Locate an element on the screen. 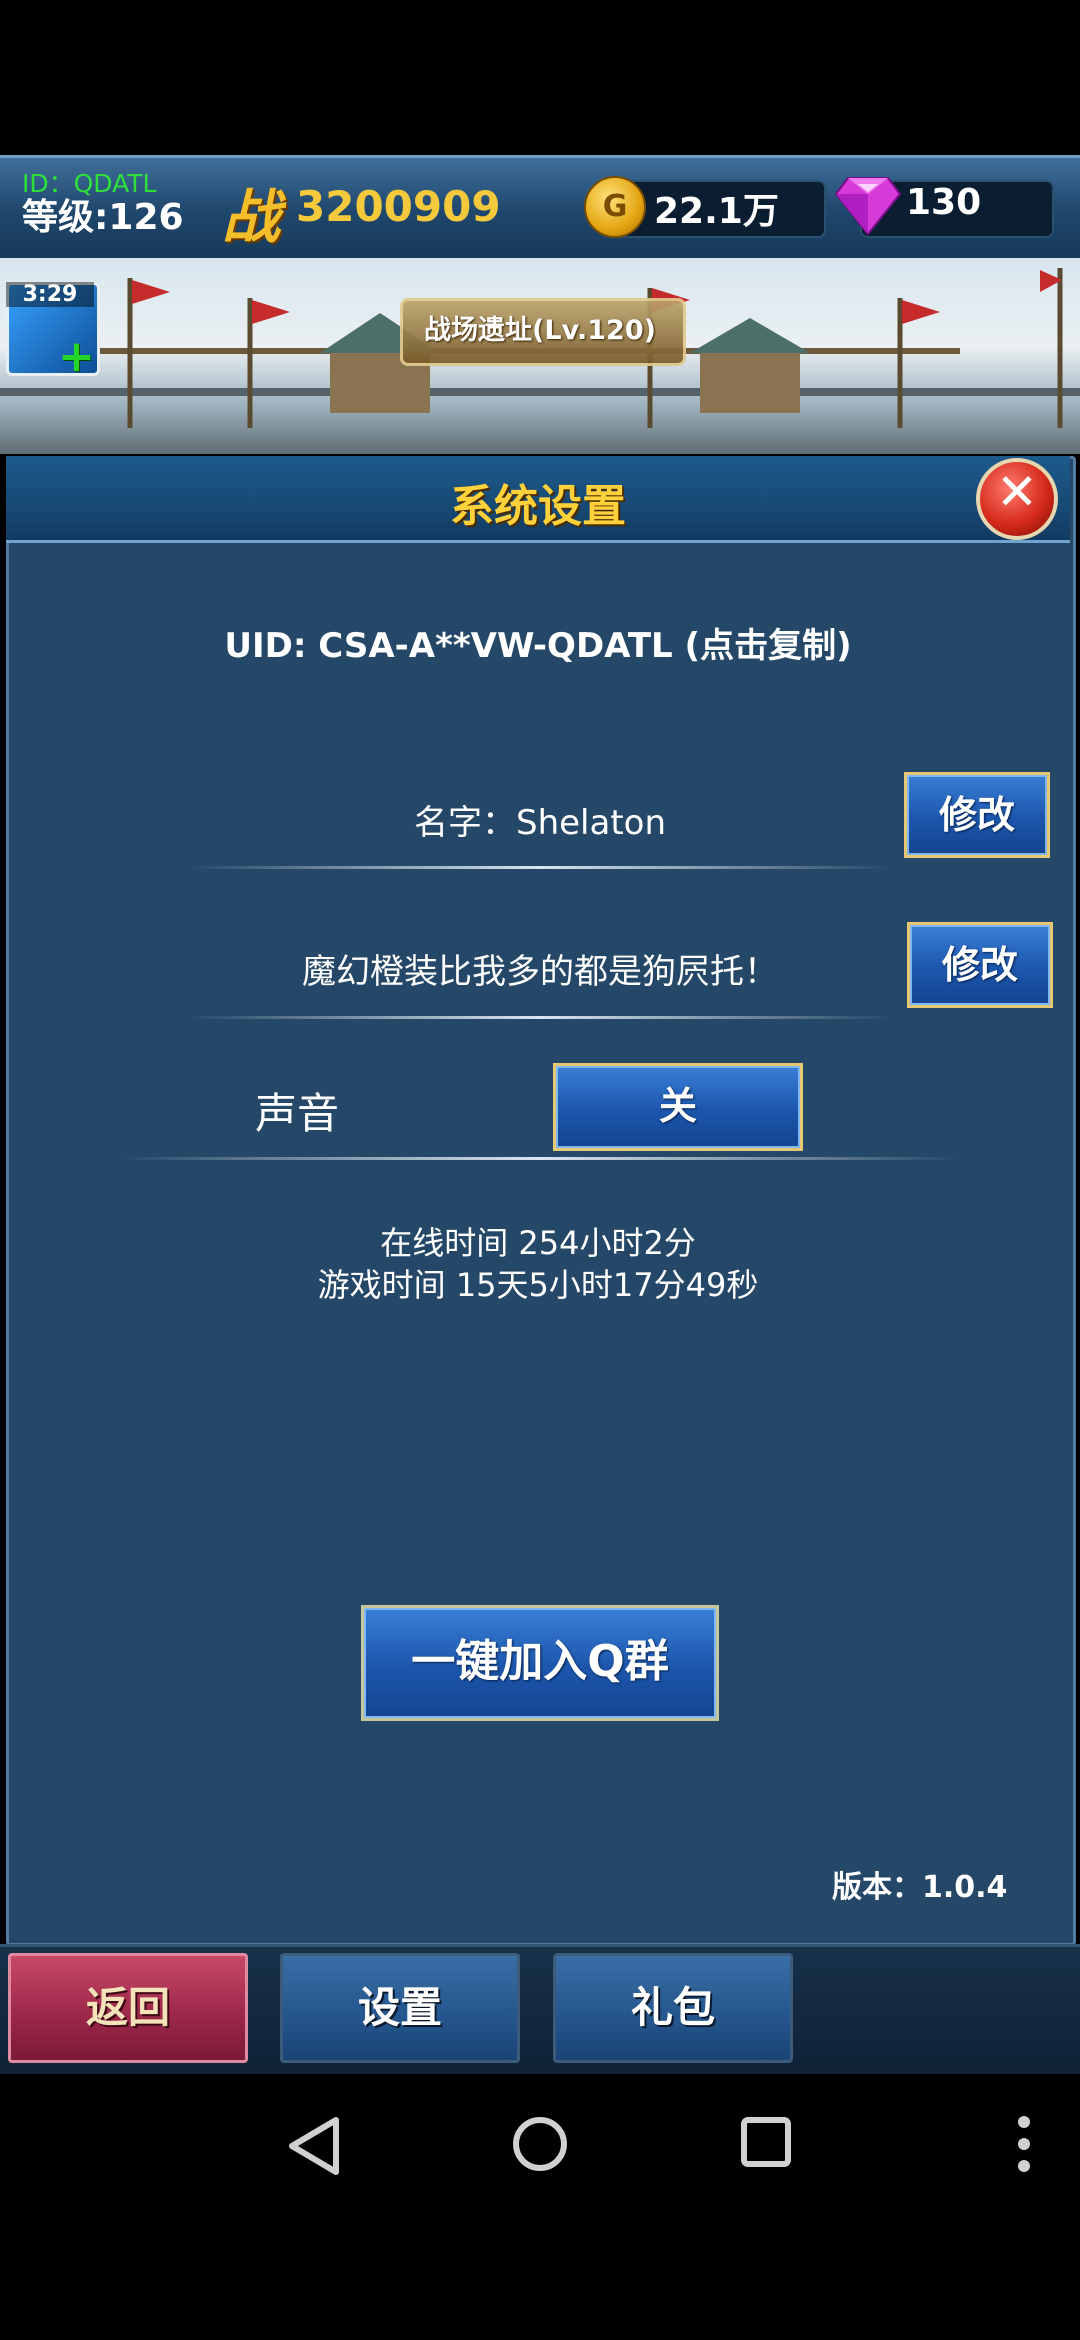 The height and width of the screenshot is (2340, 1080). edit-slogan-button: 修改 is located at coordinates (980, 965).